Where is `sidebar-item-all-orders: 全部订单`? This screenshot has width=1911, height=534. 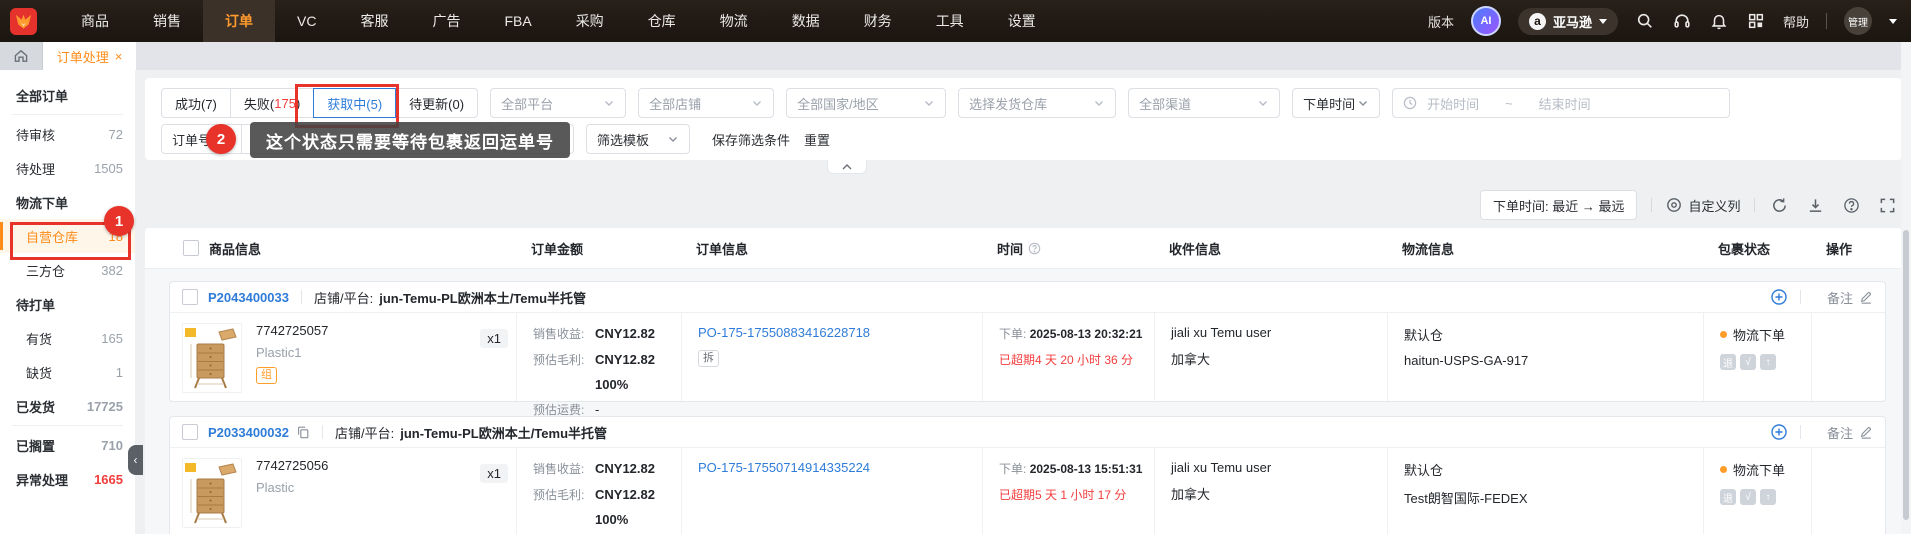
sidebar-item-all-orders: 全部订单 is located at coordinates (67, 95).